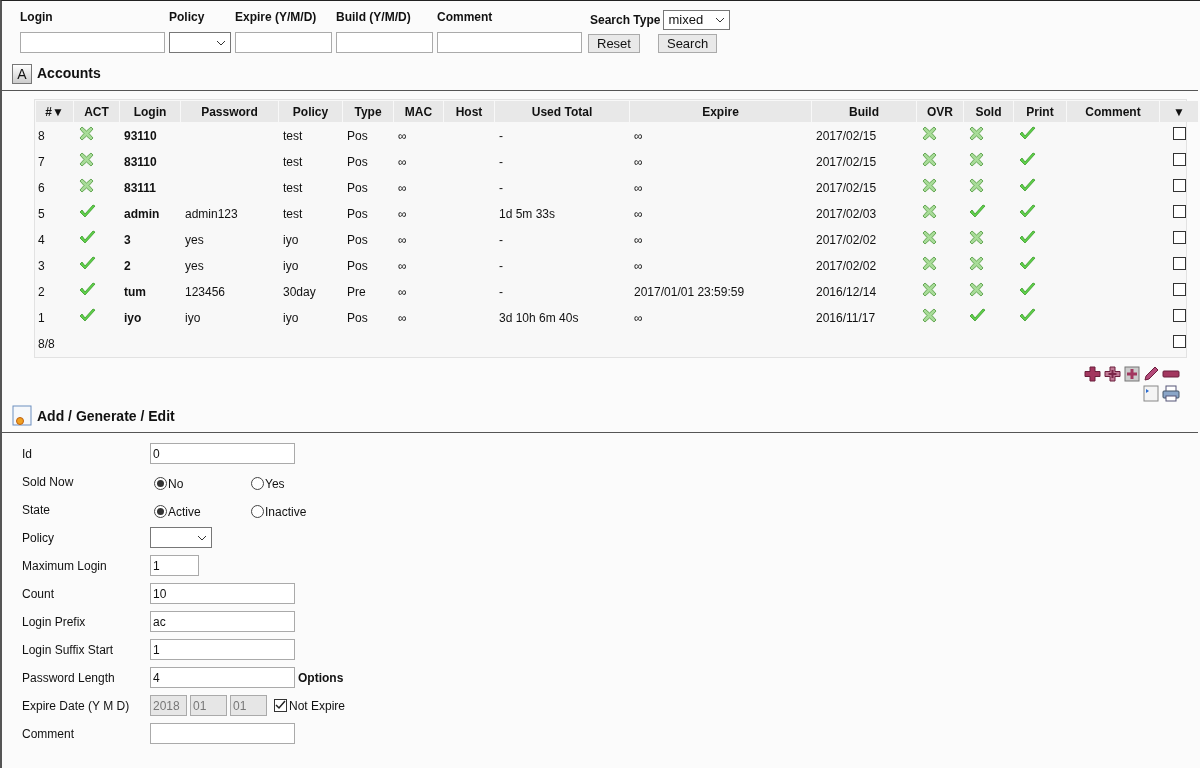 Image resolution: width=1200 pixels, height=768 pixels. What do you see at coordinates (1112, 374) in the screenshot?
I see `add-multiple-icon` at bounding box center [1112, 374].